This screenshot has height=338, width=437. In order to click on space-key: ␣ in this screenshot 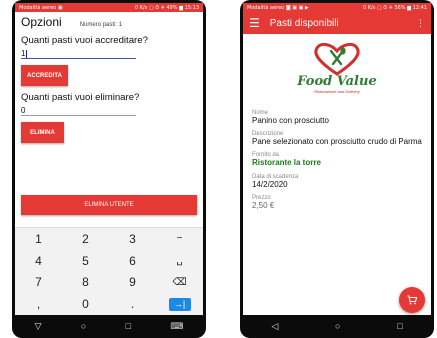, I will do `click(179, 261)`.